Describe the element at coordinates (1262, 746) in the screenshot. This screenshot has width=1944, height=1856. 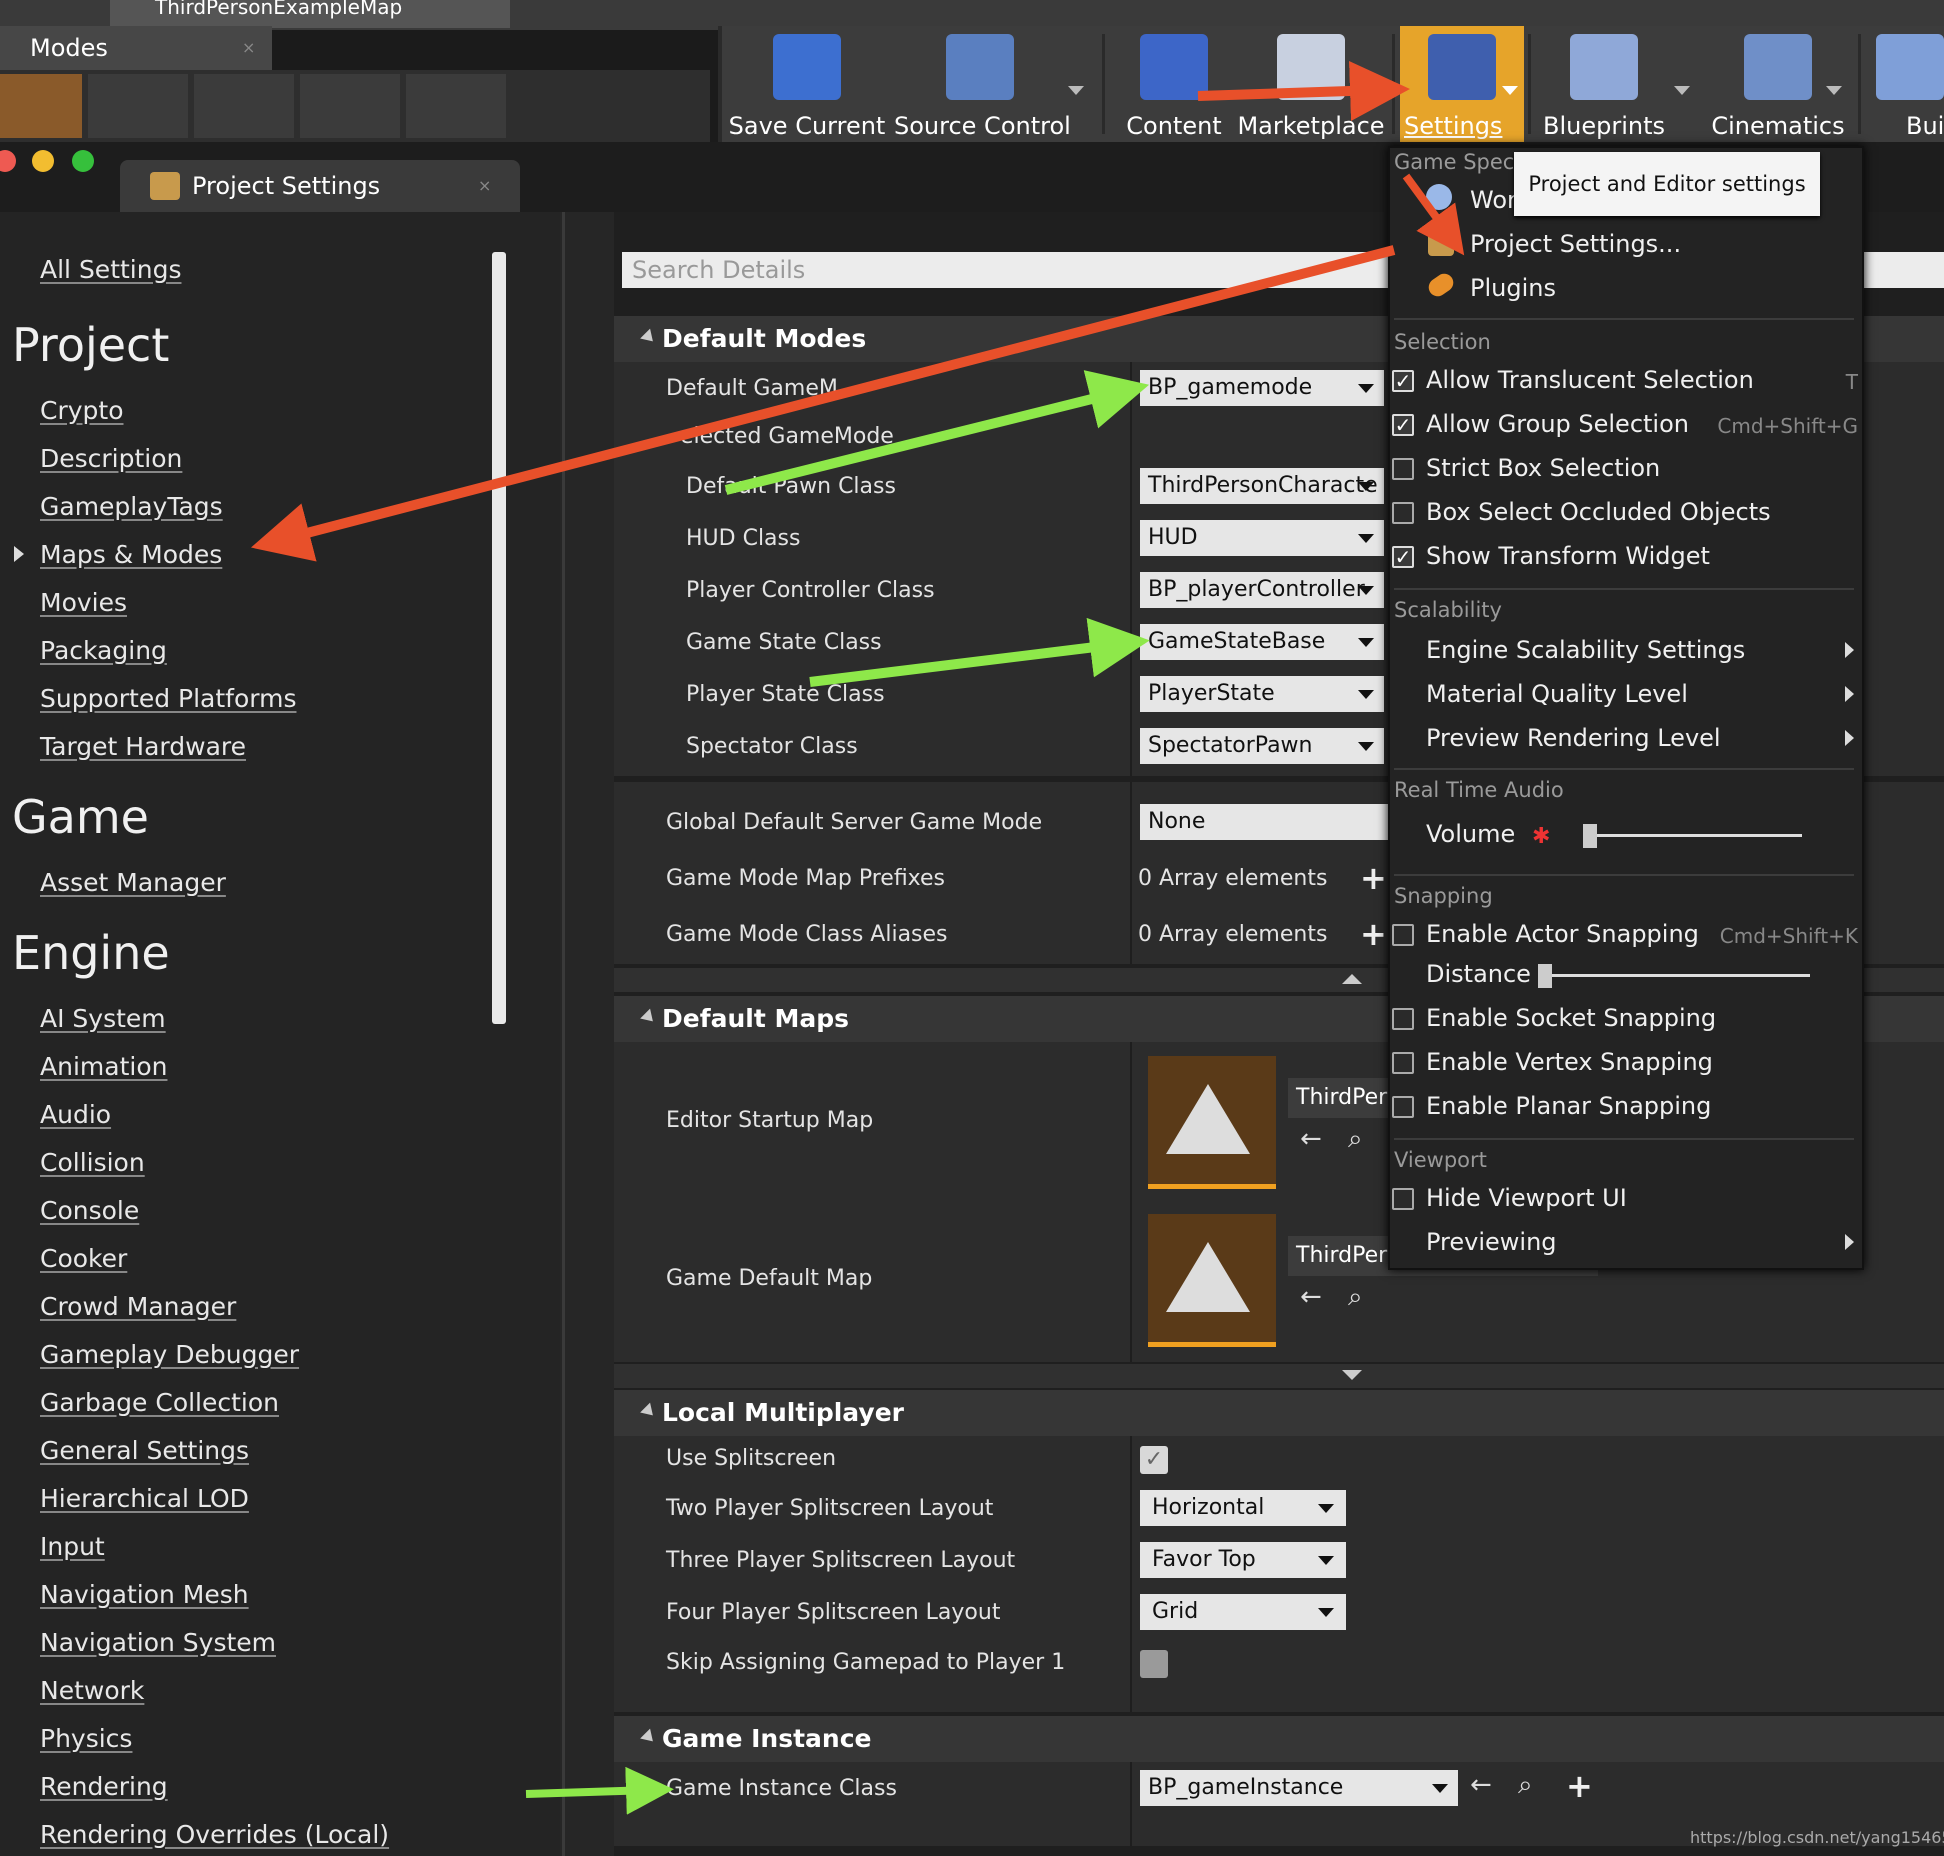
I see `spectator-class-dropdown: SpectatorPawn` at that location.